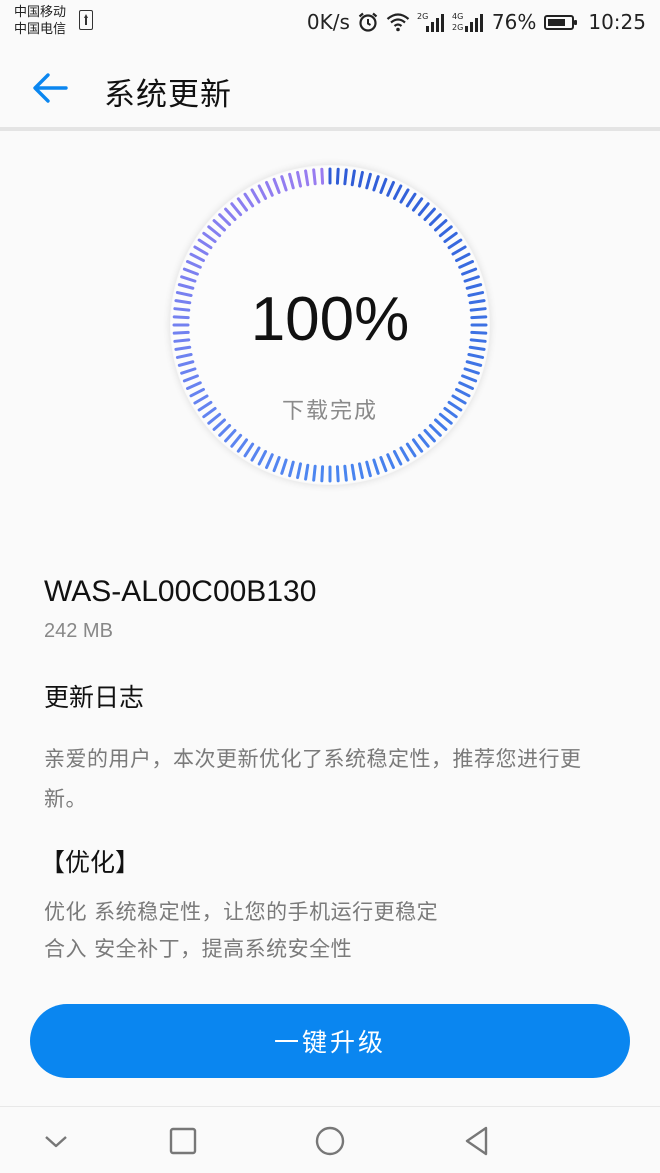  I want to click on nav-back-button, so click(477, 1141).